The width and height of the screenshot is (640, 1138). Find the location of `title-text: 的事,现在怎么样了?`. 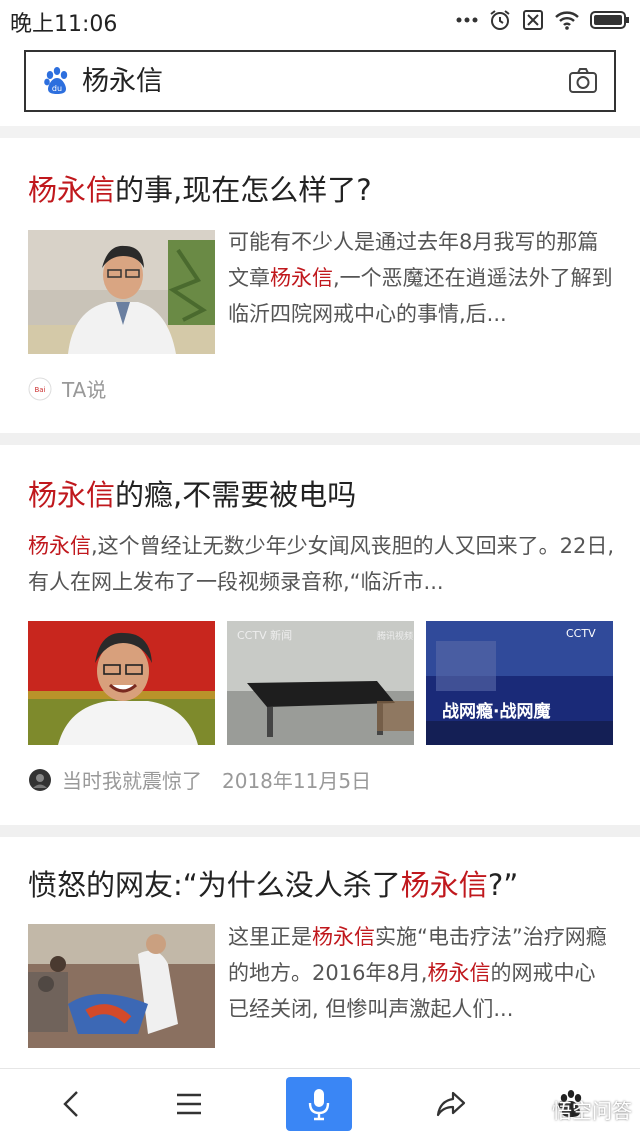

title-text: 的事,现在怎么样了? is located at coordinates (243, 190).